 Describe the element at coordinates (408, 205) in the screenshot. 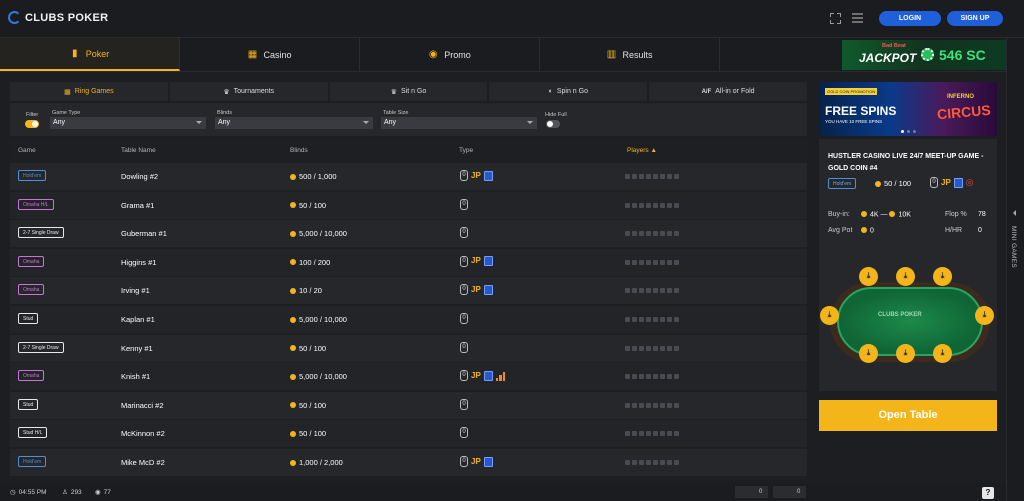

I see `table-row: Omaha H/L Grama #1 50 / 100 0` at that location.